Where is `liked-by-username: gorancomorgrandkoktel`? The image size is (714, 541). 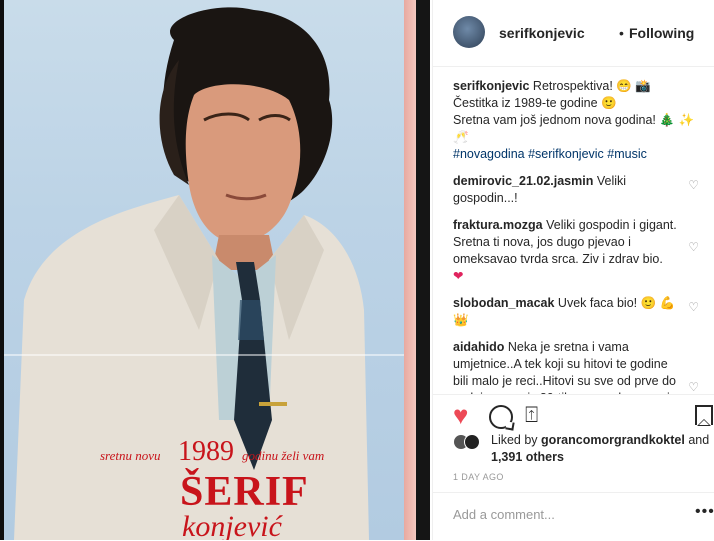
liked-by-username: gorancomorgrandkoktel is located at coordinates (613, 440).